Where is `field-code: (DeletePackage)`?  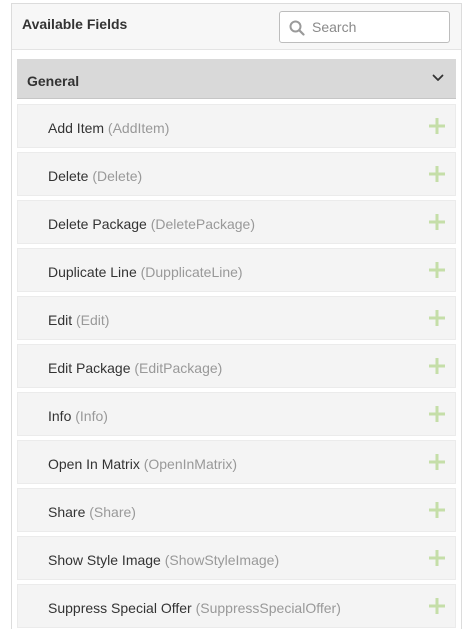 field-code: (DeletePackage) is located at coordinates (203, 224).